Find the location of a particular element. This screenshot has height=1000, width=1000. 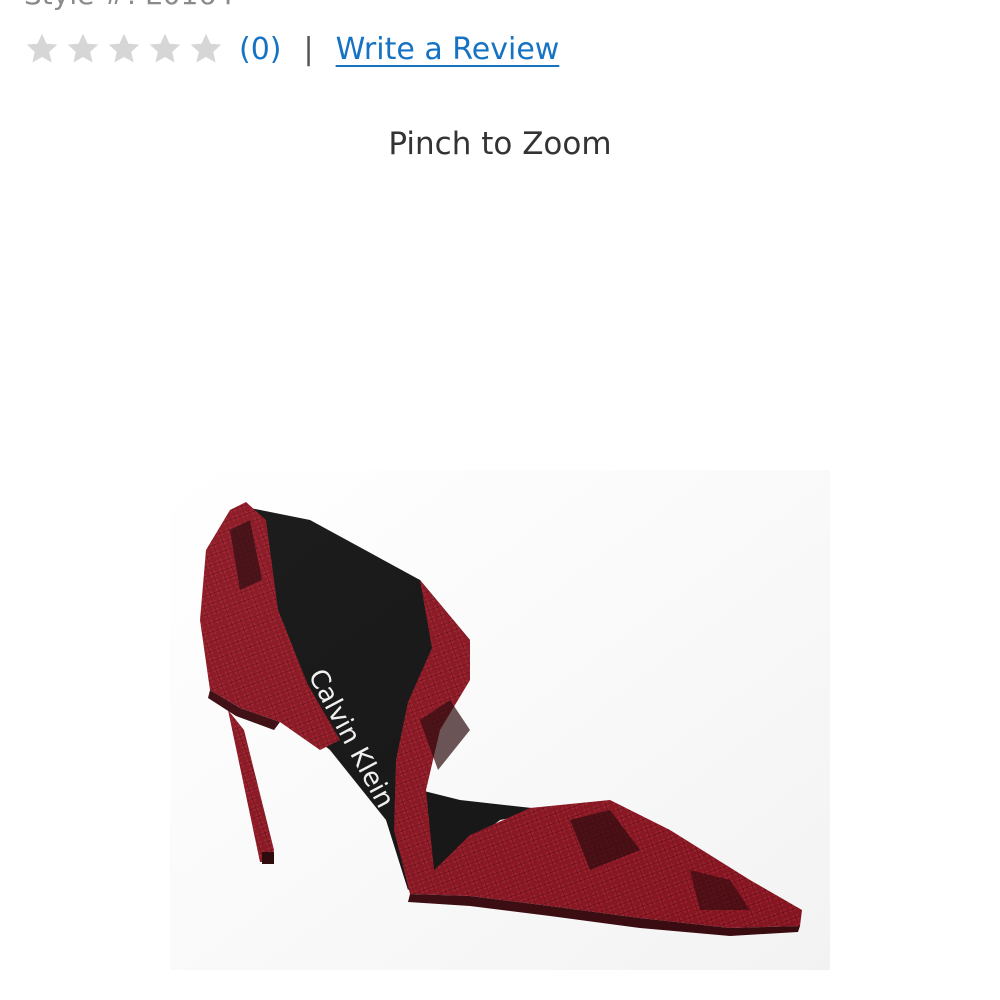

review-count-link: (0) is located at coordinates (260, 49).